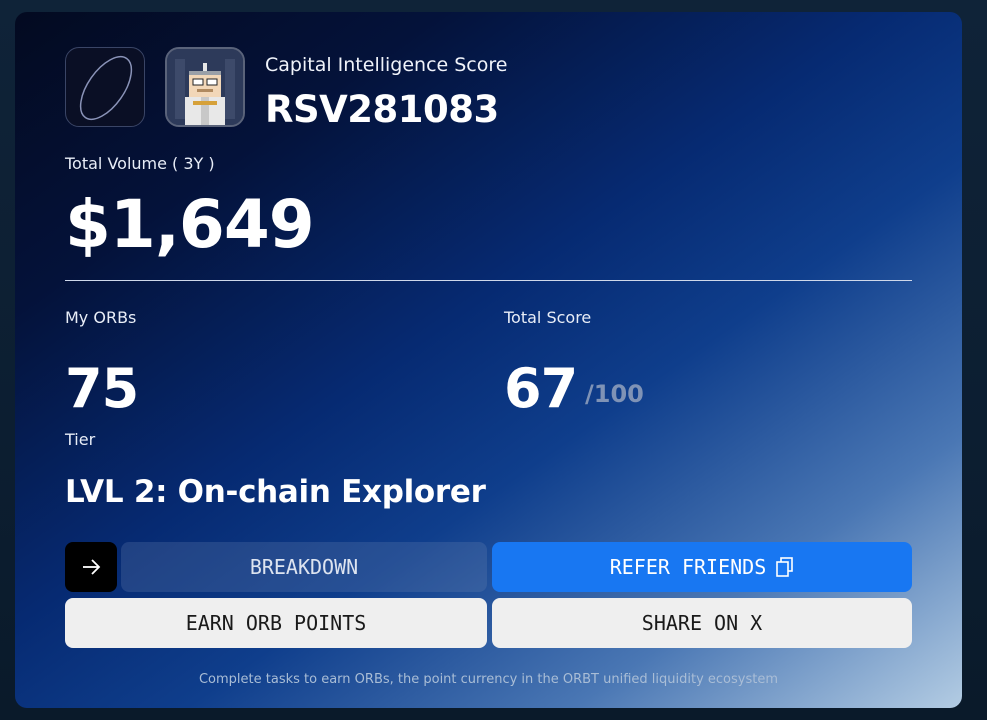 This screenshot has height=720, width=987. I want to click on pixel-avatar, so click(205, 87).